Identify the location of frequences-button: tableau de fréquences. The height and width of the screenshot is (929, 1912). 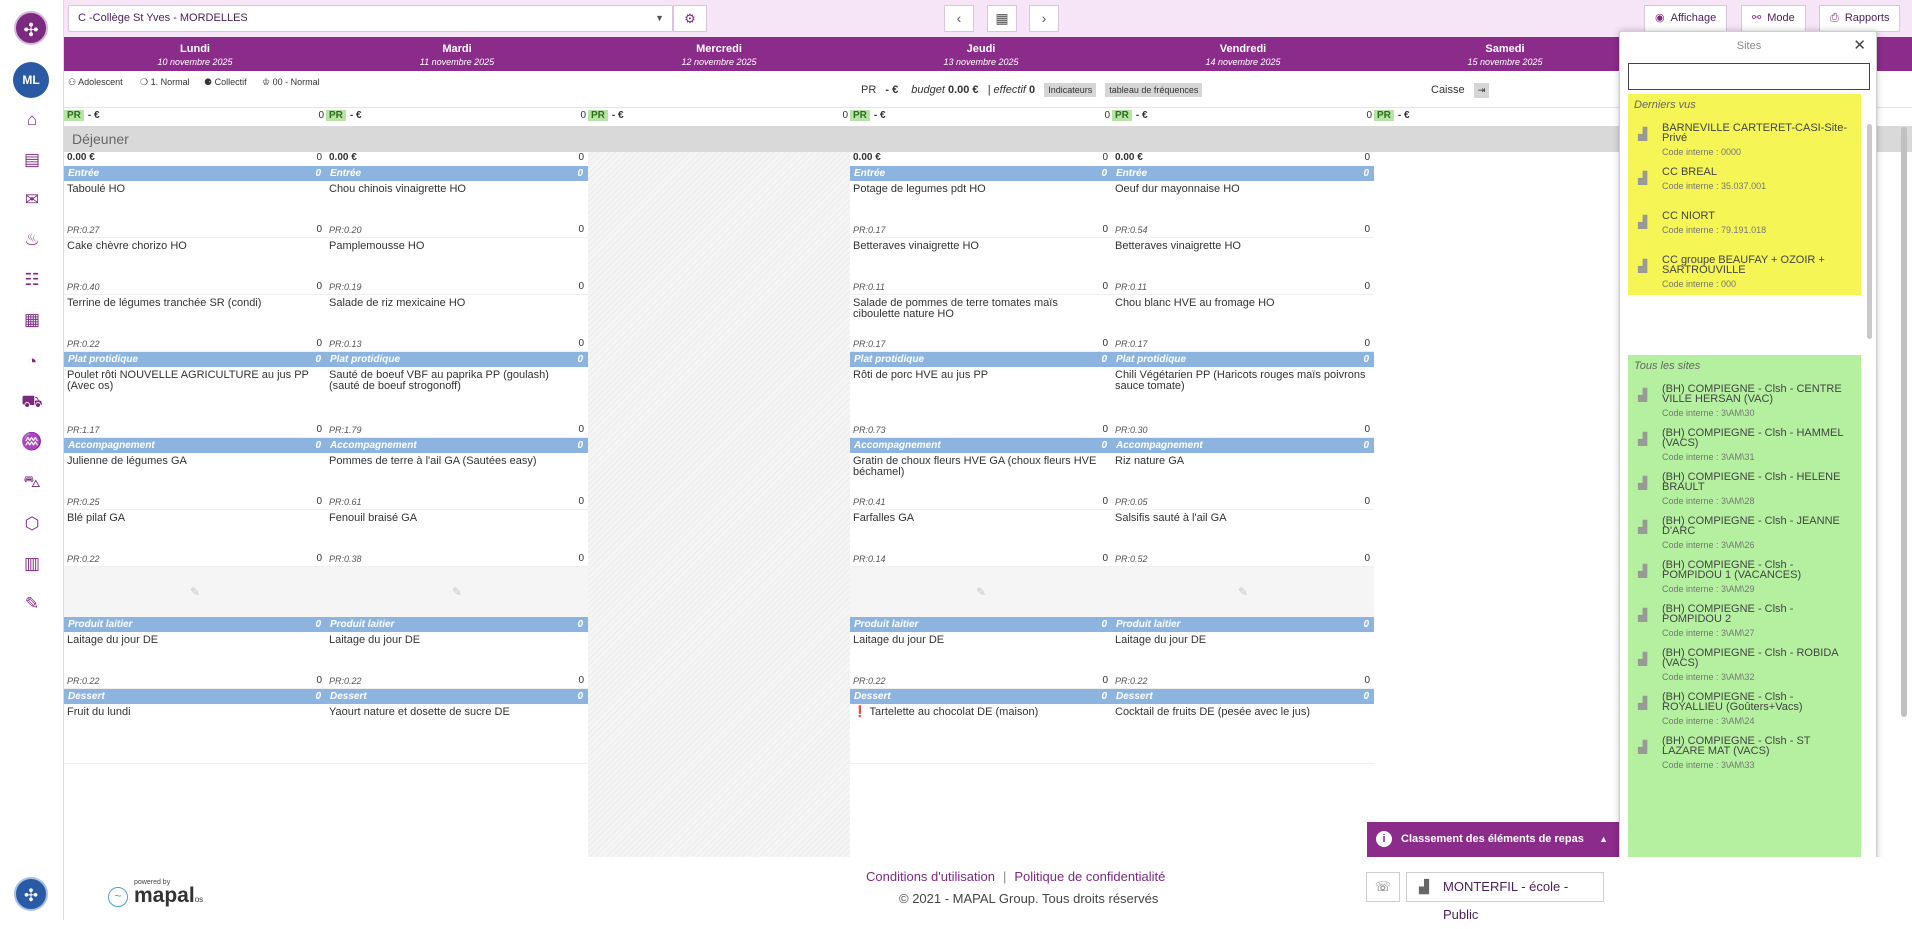
(1154, 90).